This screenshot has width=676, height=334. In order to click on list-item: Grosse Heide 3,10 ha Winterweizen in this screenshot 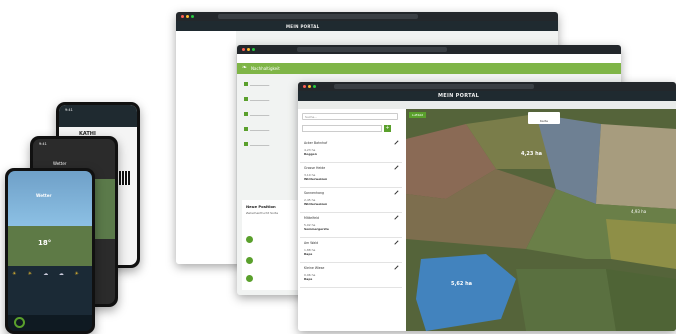, I will do `click(351, 176)`.